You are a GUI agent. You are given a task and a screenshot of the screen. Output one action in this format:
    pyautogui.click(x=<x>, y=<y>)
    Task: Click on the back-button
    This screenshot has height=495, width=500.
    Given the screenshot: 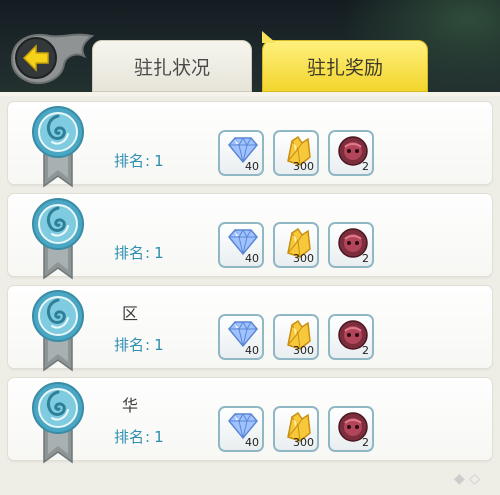 What is the action you would take?
    pyautogui.click(x=51, y=57)
    